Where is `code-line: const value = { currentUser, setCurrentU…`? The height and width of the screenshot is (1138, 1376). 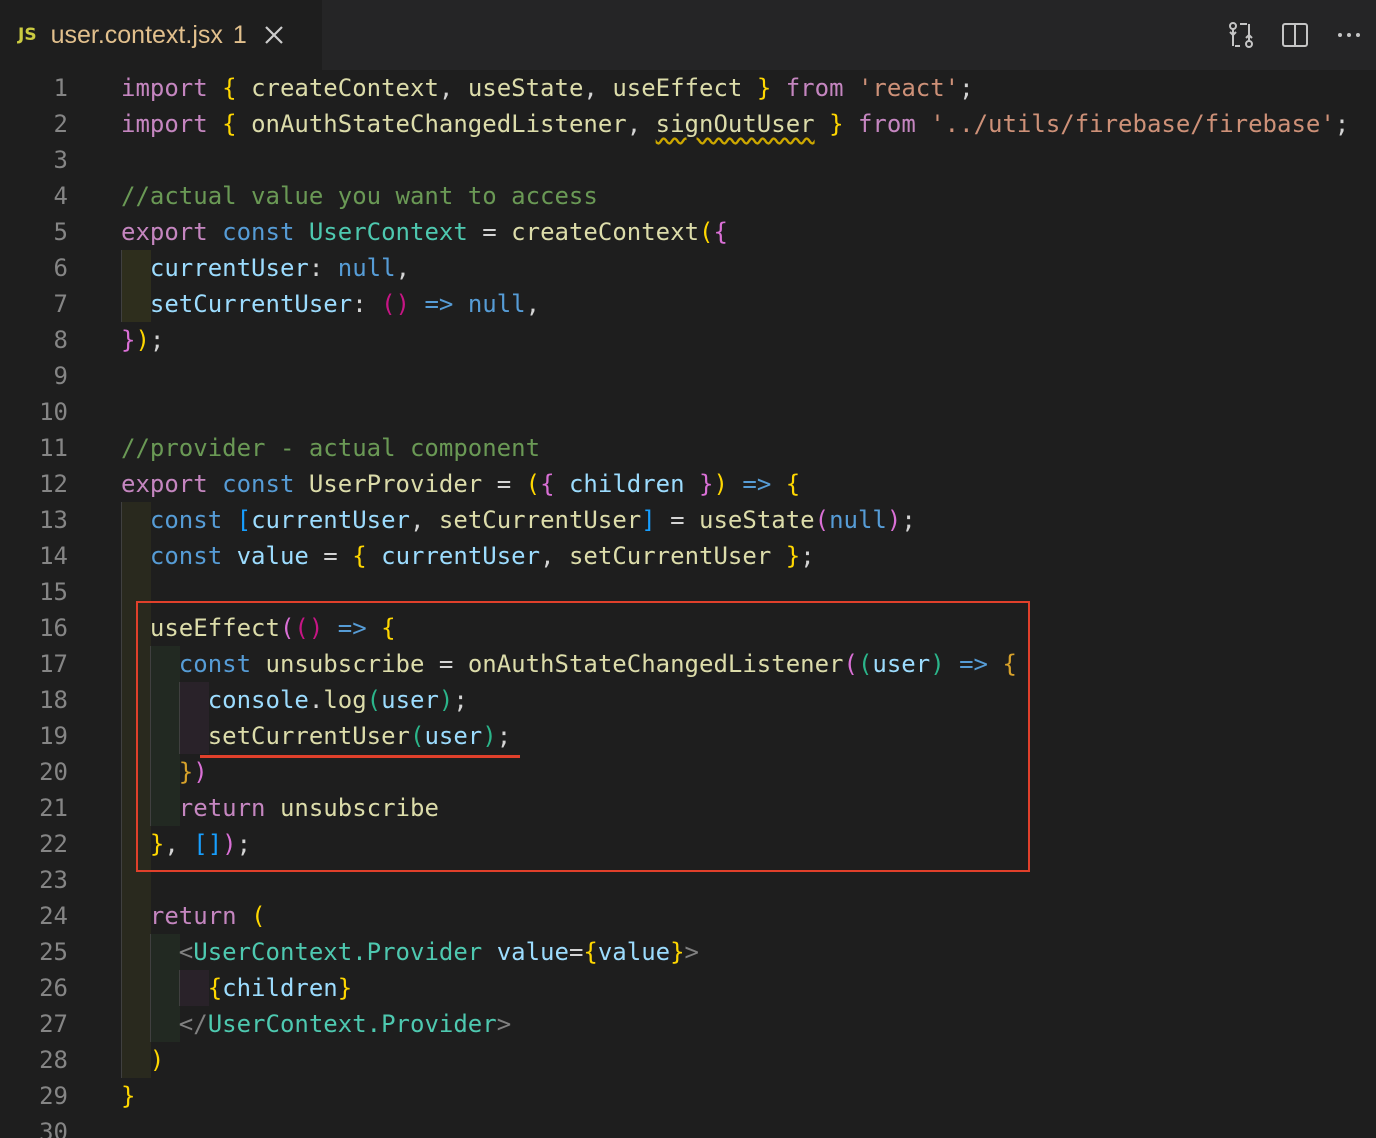
code-line: const value = { currentUser, setCurrentU… is located at coordinates (735, 556).